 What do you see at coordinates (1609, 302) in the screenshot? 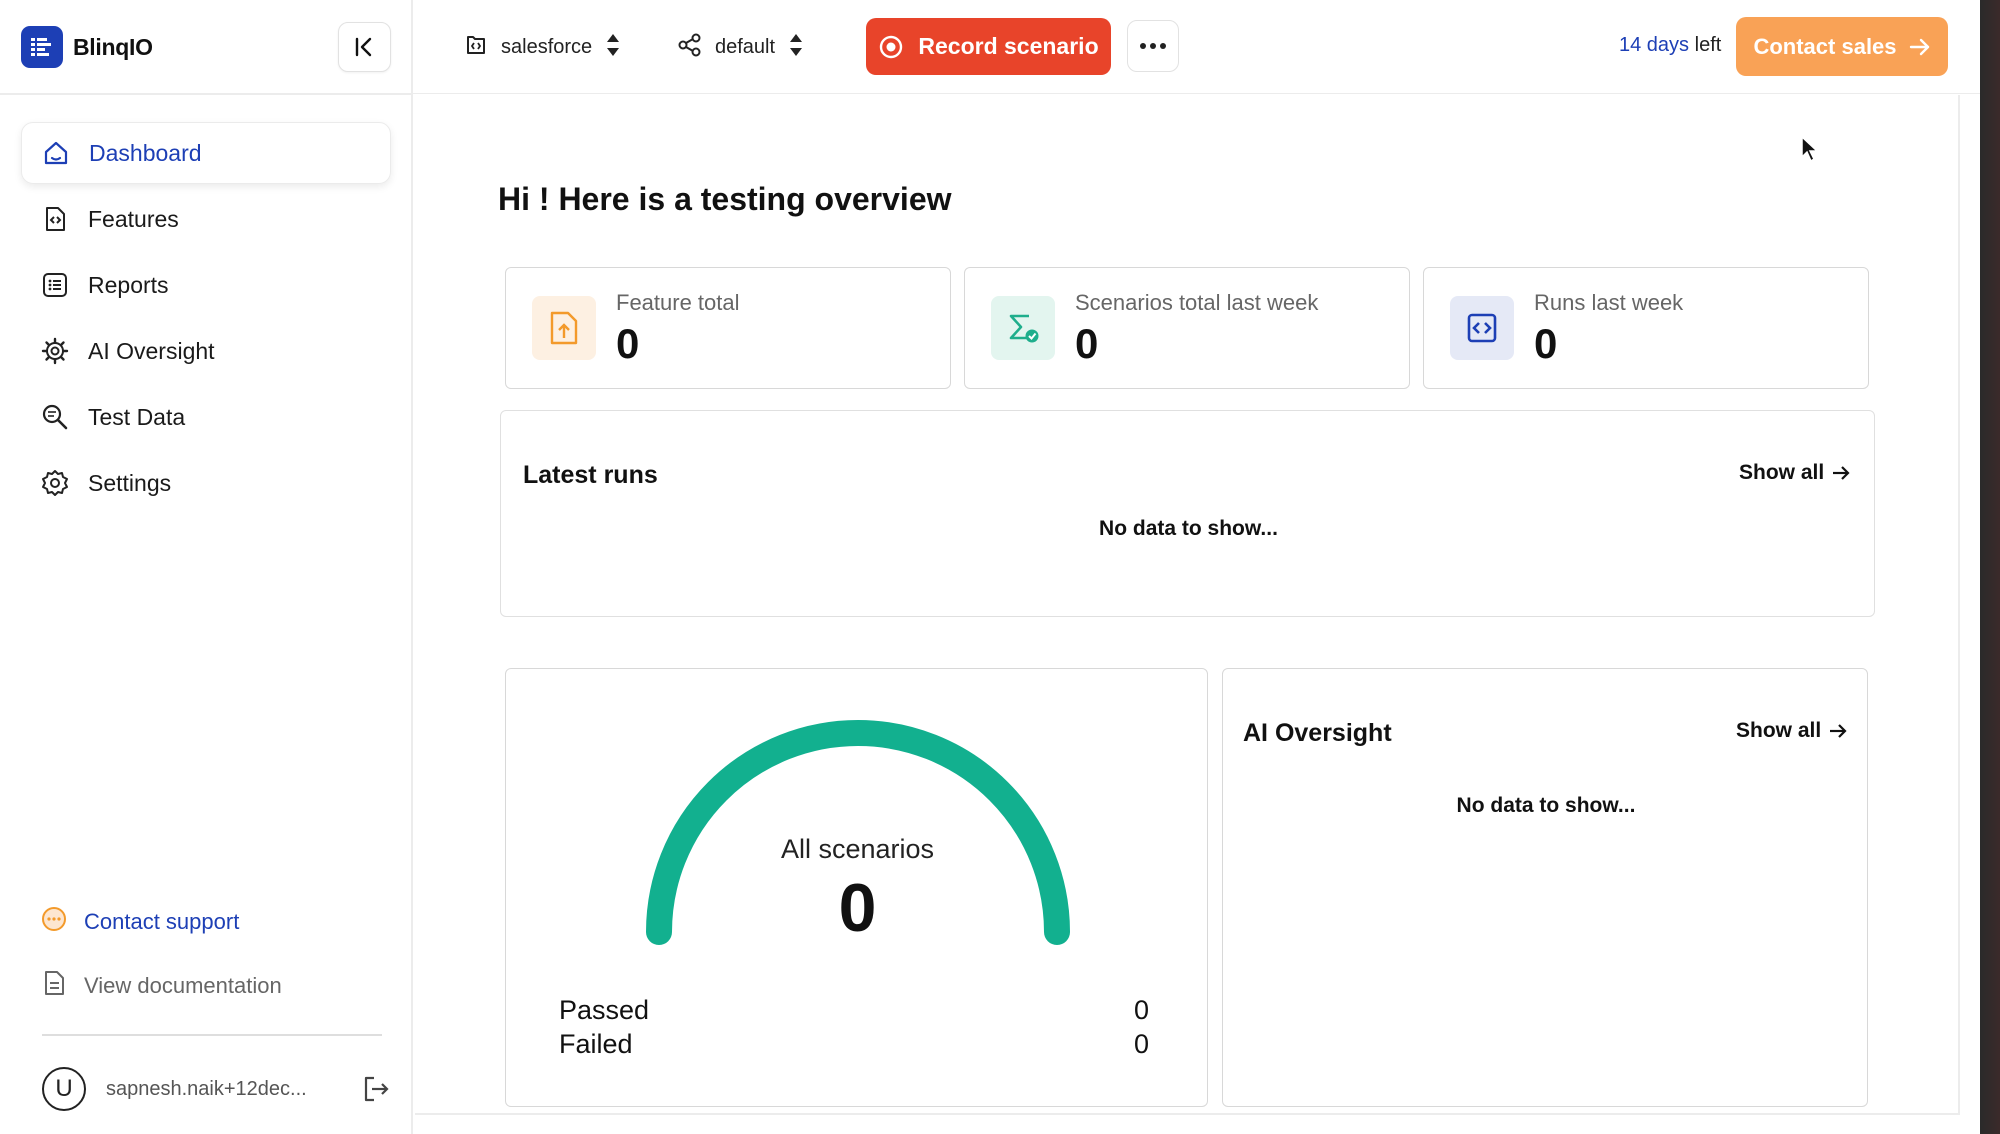
I see `stat-label: Runs last week` at bounding box center [1609, 302].